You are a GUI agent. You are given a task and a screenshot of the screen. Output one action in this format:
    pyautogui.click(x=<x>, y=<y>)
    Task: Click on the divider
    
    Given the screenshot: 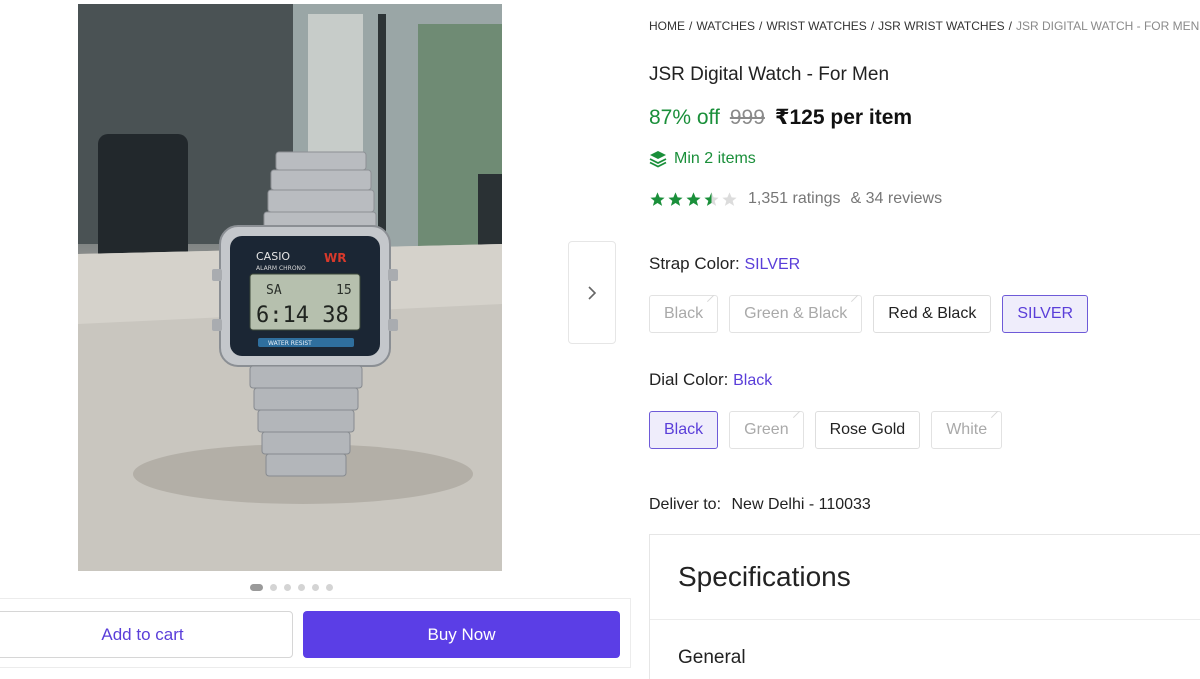 What is the action you would take?
    pyautogui.click(x=925, y=619)
    